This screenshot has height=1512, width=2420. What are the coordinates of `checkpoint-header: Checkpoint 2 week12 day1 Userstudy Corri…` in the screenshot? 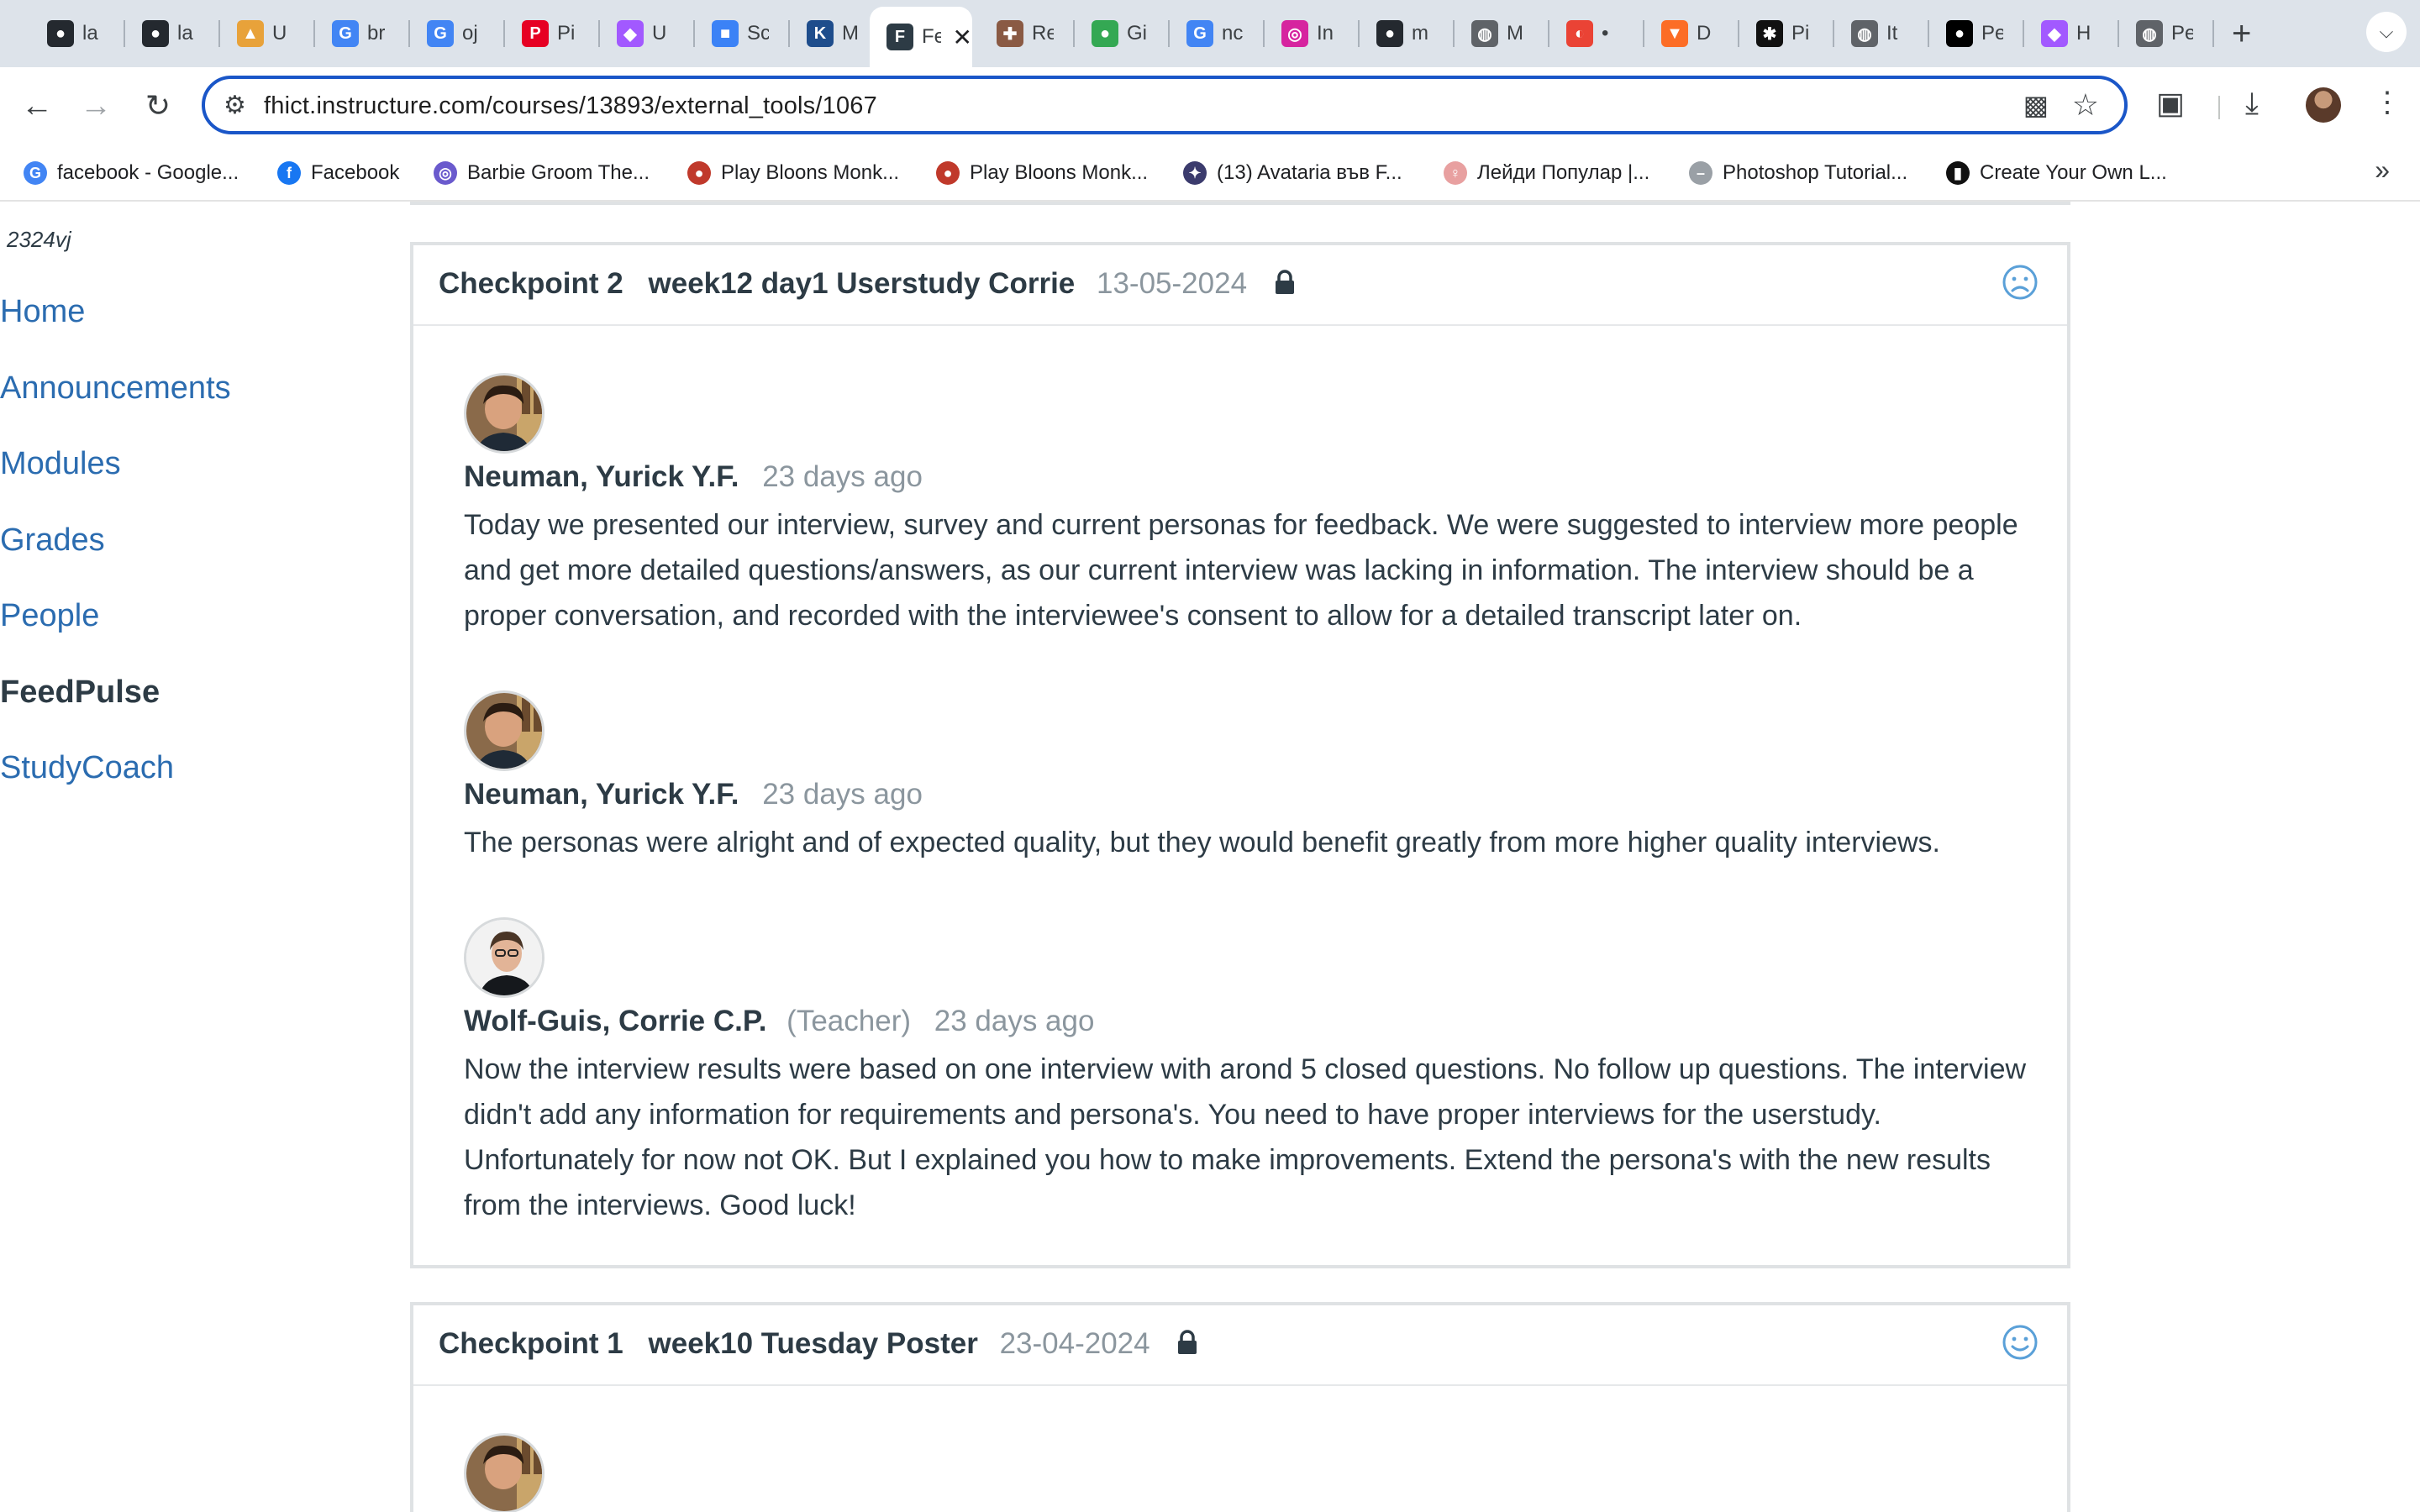 It's located at (1240, 285).